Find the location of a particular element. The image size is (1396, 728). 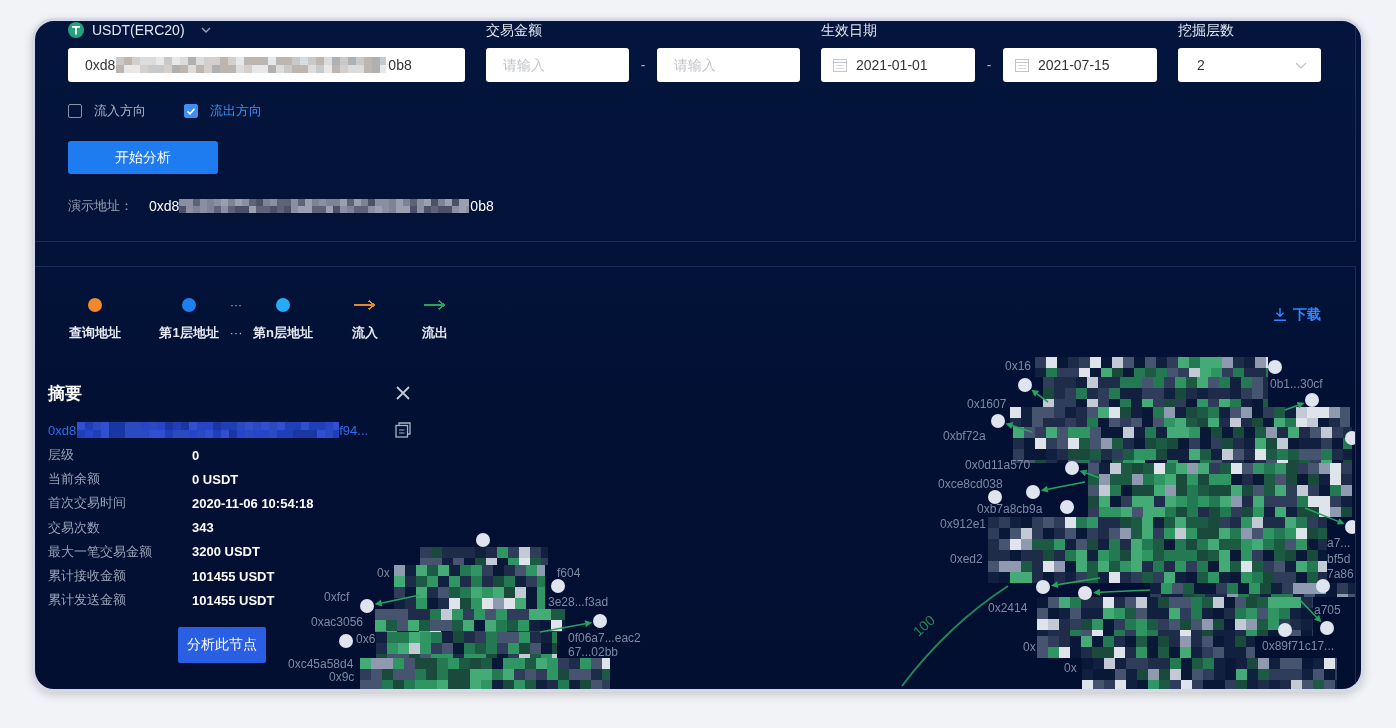

node-label: bf5d is located at coordinates (1339, 559).